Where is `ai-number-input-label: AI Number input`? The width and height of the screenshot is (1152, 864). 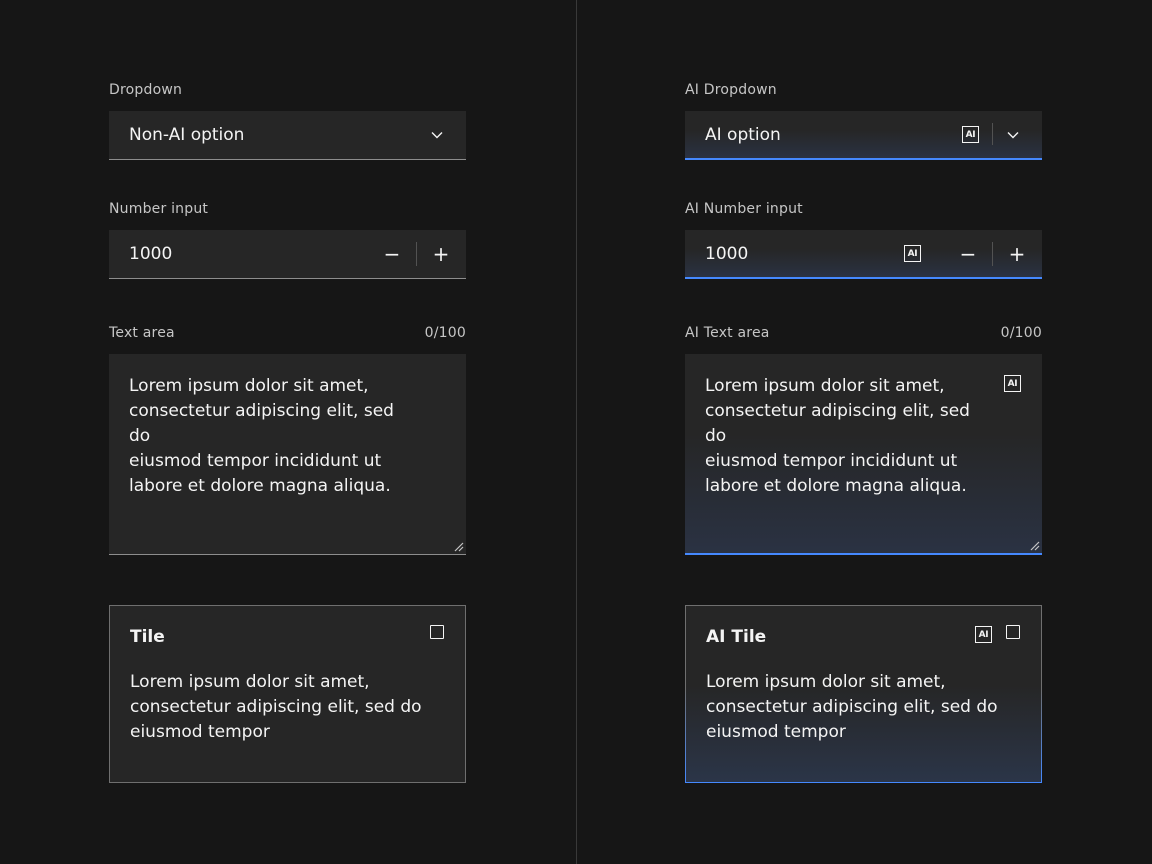
ai-number-input-label: AI Number input is located at coordinates (744, 209).